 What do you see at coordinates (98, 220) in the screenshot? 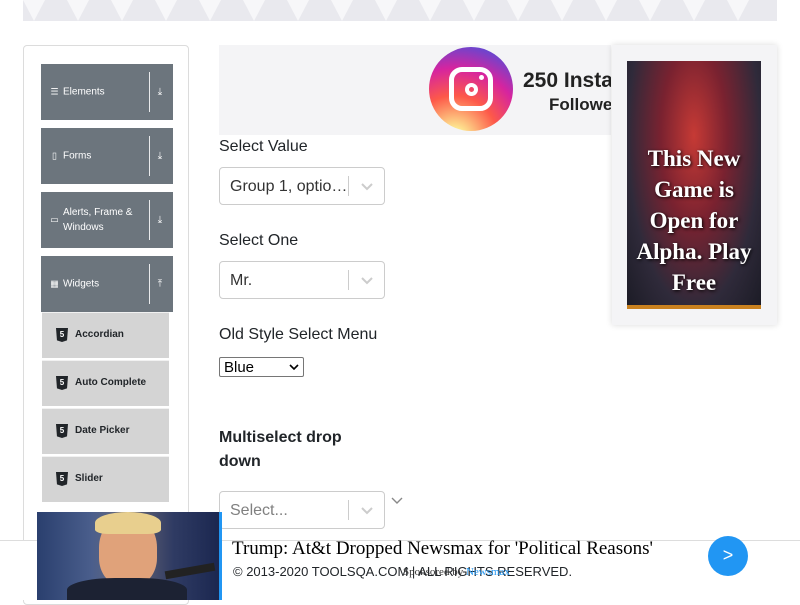
I see `sidebar-group-label: Alerts, Frame & Windows` at bounding box center [98, 220].